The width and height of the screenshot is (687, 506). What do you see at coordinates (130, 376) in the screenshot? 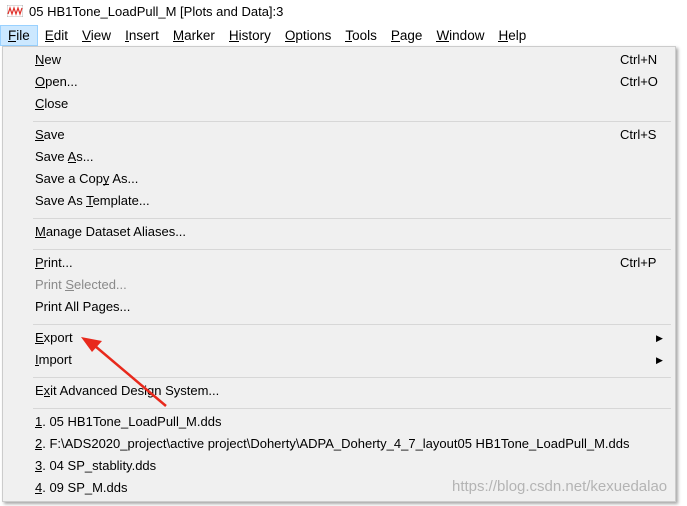
I see `arrow-shaft` at bounding box center [130, 376].